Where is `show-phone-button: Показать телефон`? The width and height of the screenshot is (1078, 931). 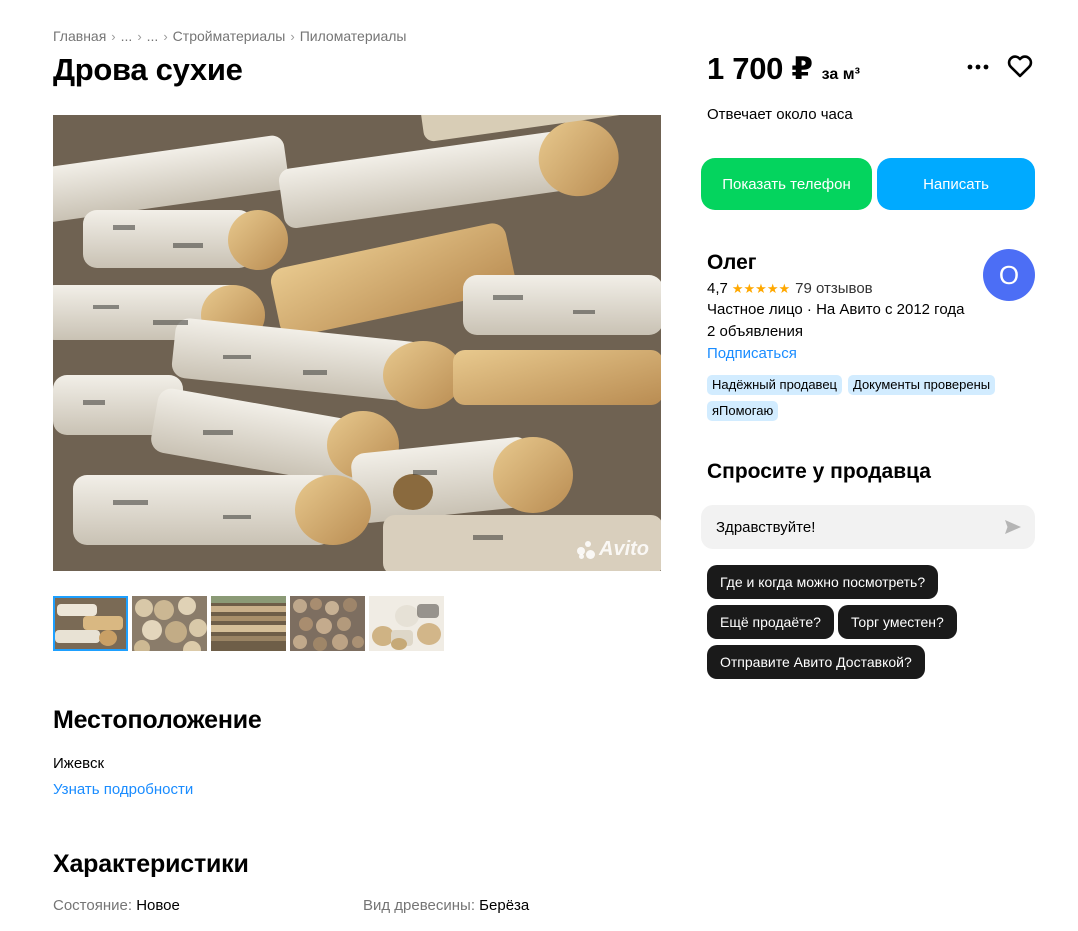
show-phone-button: Показать телефон is located at coordinates (786, 184).